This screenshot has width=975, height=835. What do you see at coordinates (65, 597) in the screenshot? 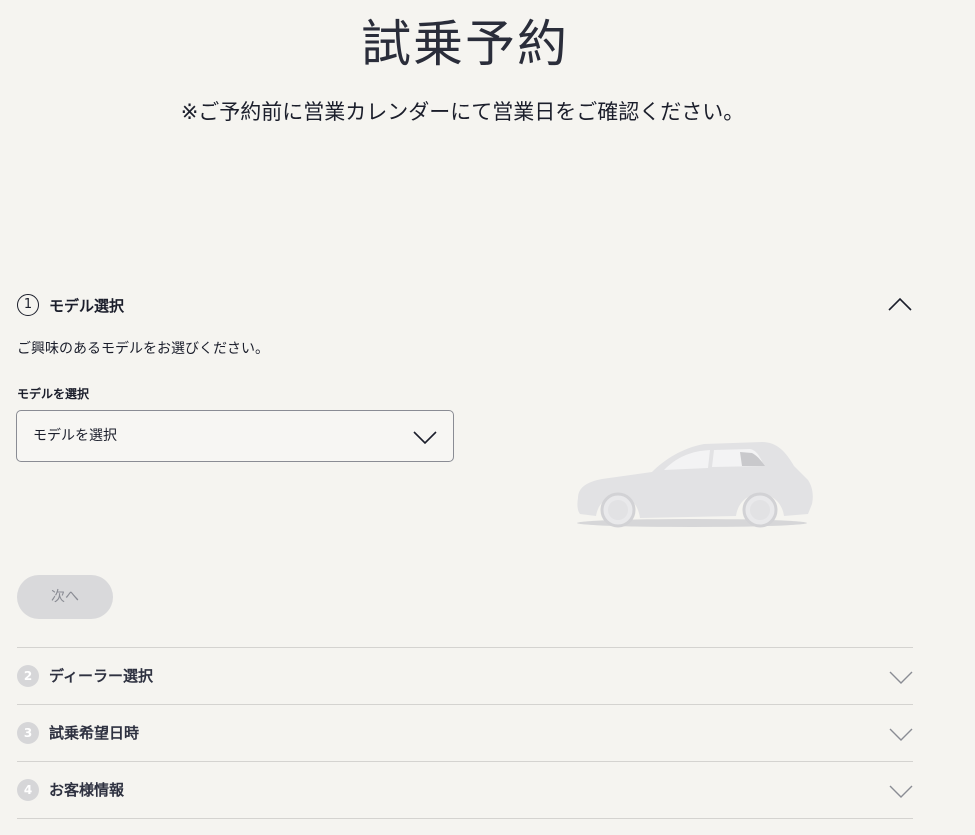
I see `next-button: 次へ` at bounding box center [65, 597].